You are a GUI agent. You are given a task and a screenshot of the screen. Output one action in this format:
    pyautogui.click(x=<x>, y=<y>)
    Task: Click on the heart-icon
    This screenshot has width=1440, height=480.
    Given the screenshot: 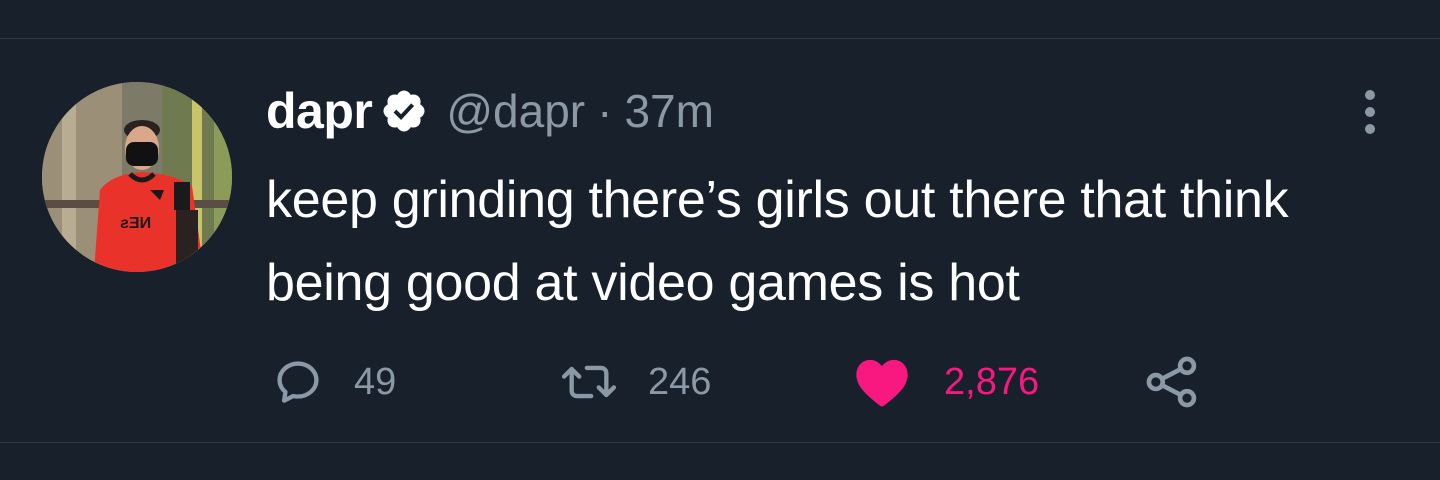 What is the action you would take?
    pyautogui.click(x=882, y=383)
    